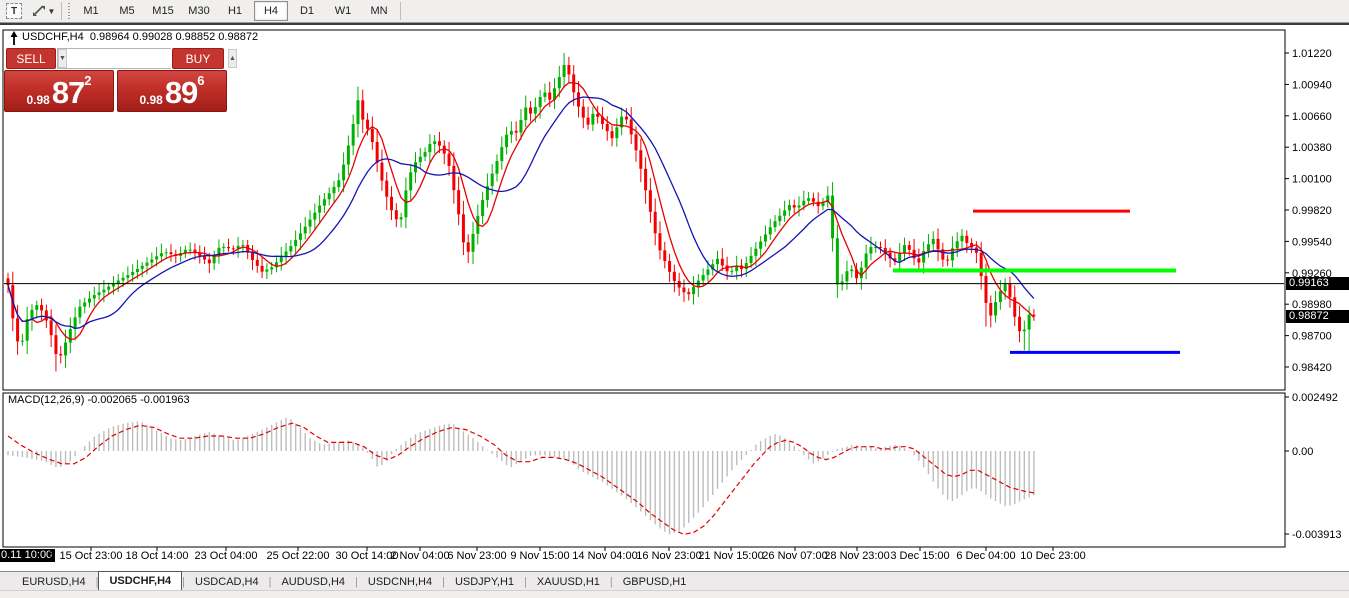 The height and width of the screenshot is (598, 1349). What do you see at coordinates (856, 556) in the screenshot?
I see `time-axis-label: 28 Nov 23:00` at bounding box center [856, 556].